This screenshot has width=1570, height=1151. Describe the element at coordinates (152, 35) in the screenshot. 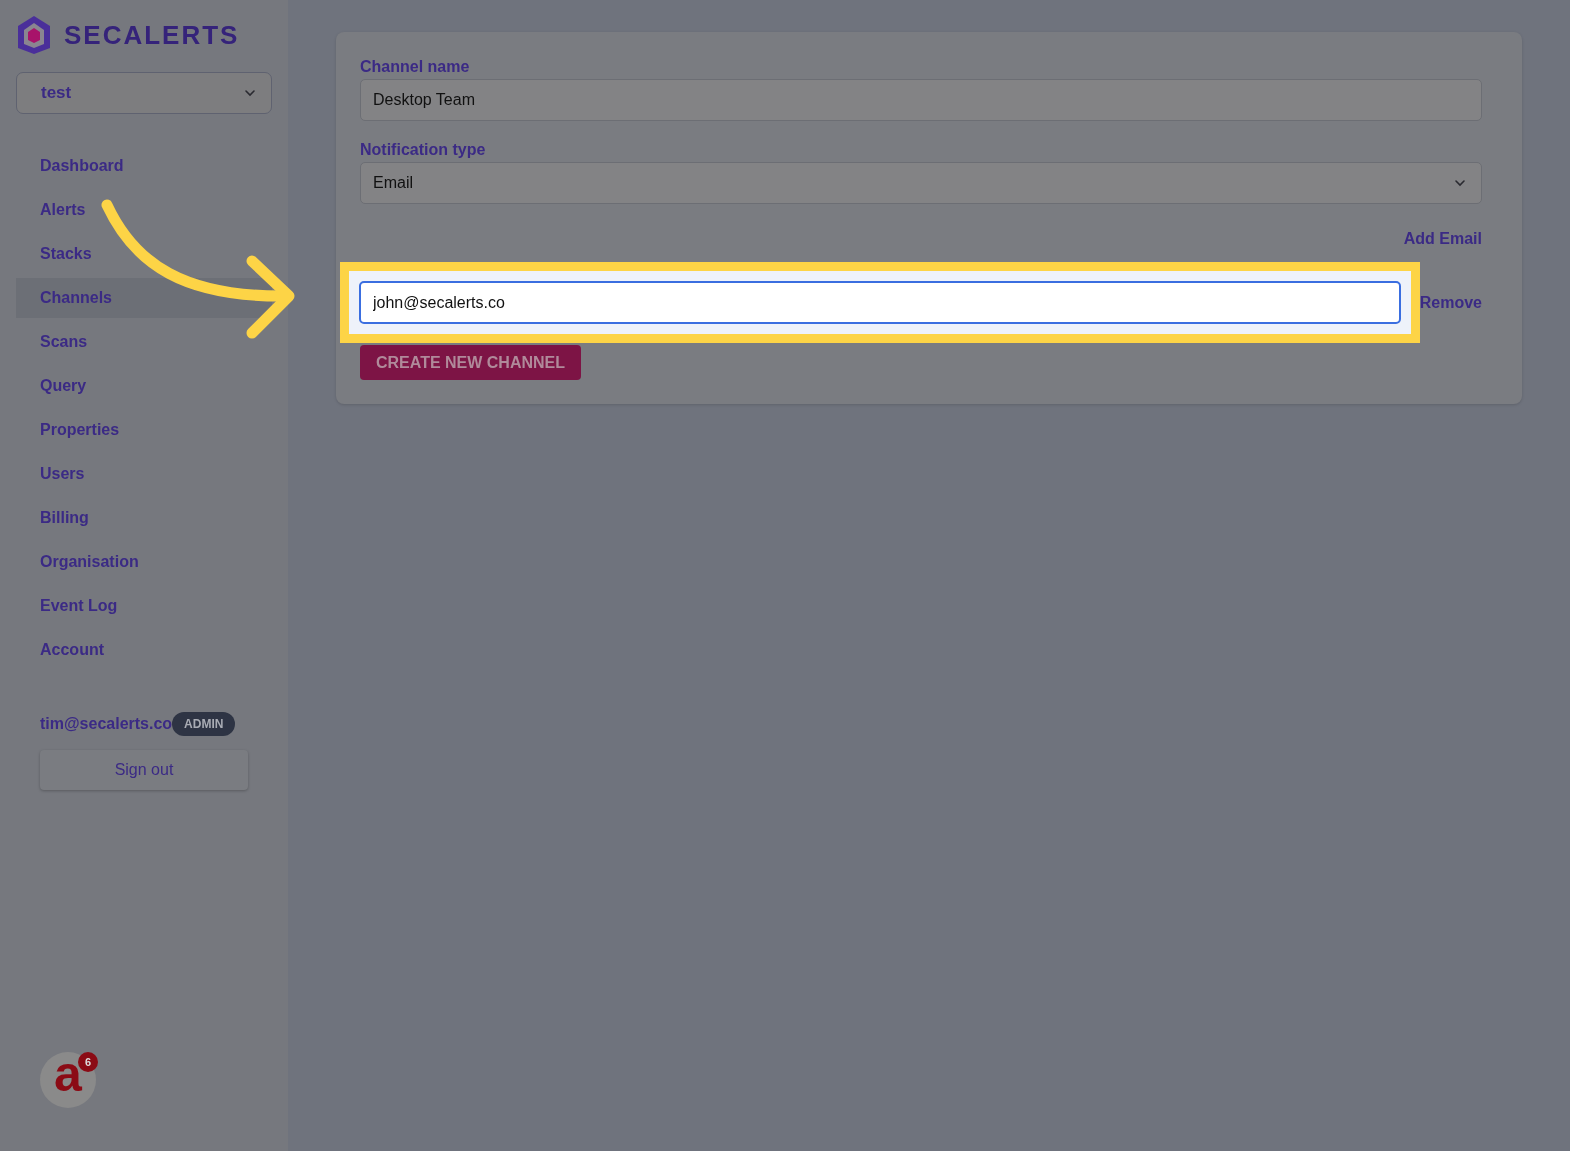

I see `brand-name: SECALERTS` at that location.